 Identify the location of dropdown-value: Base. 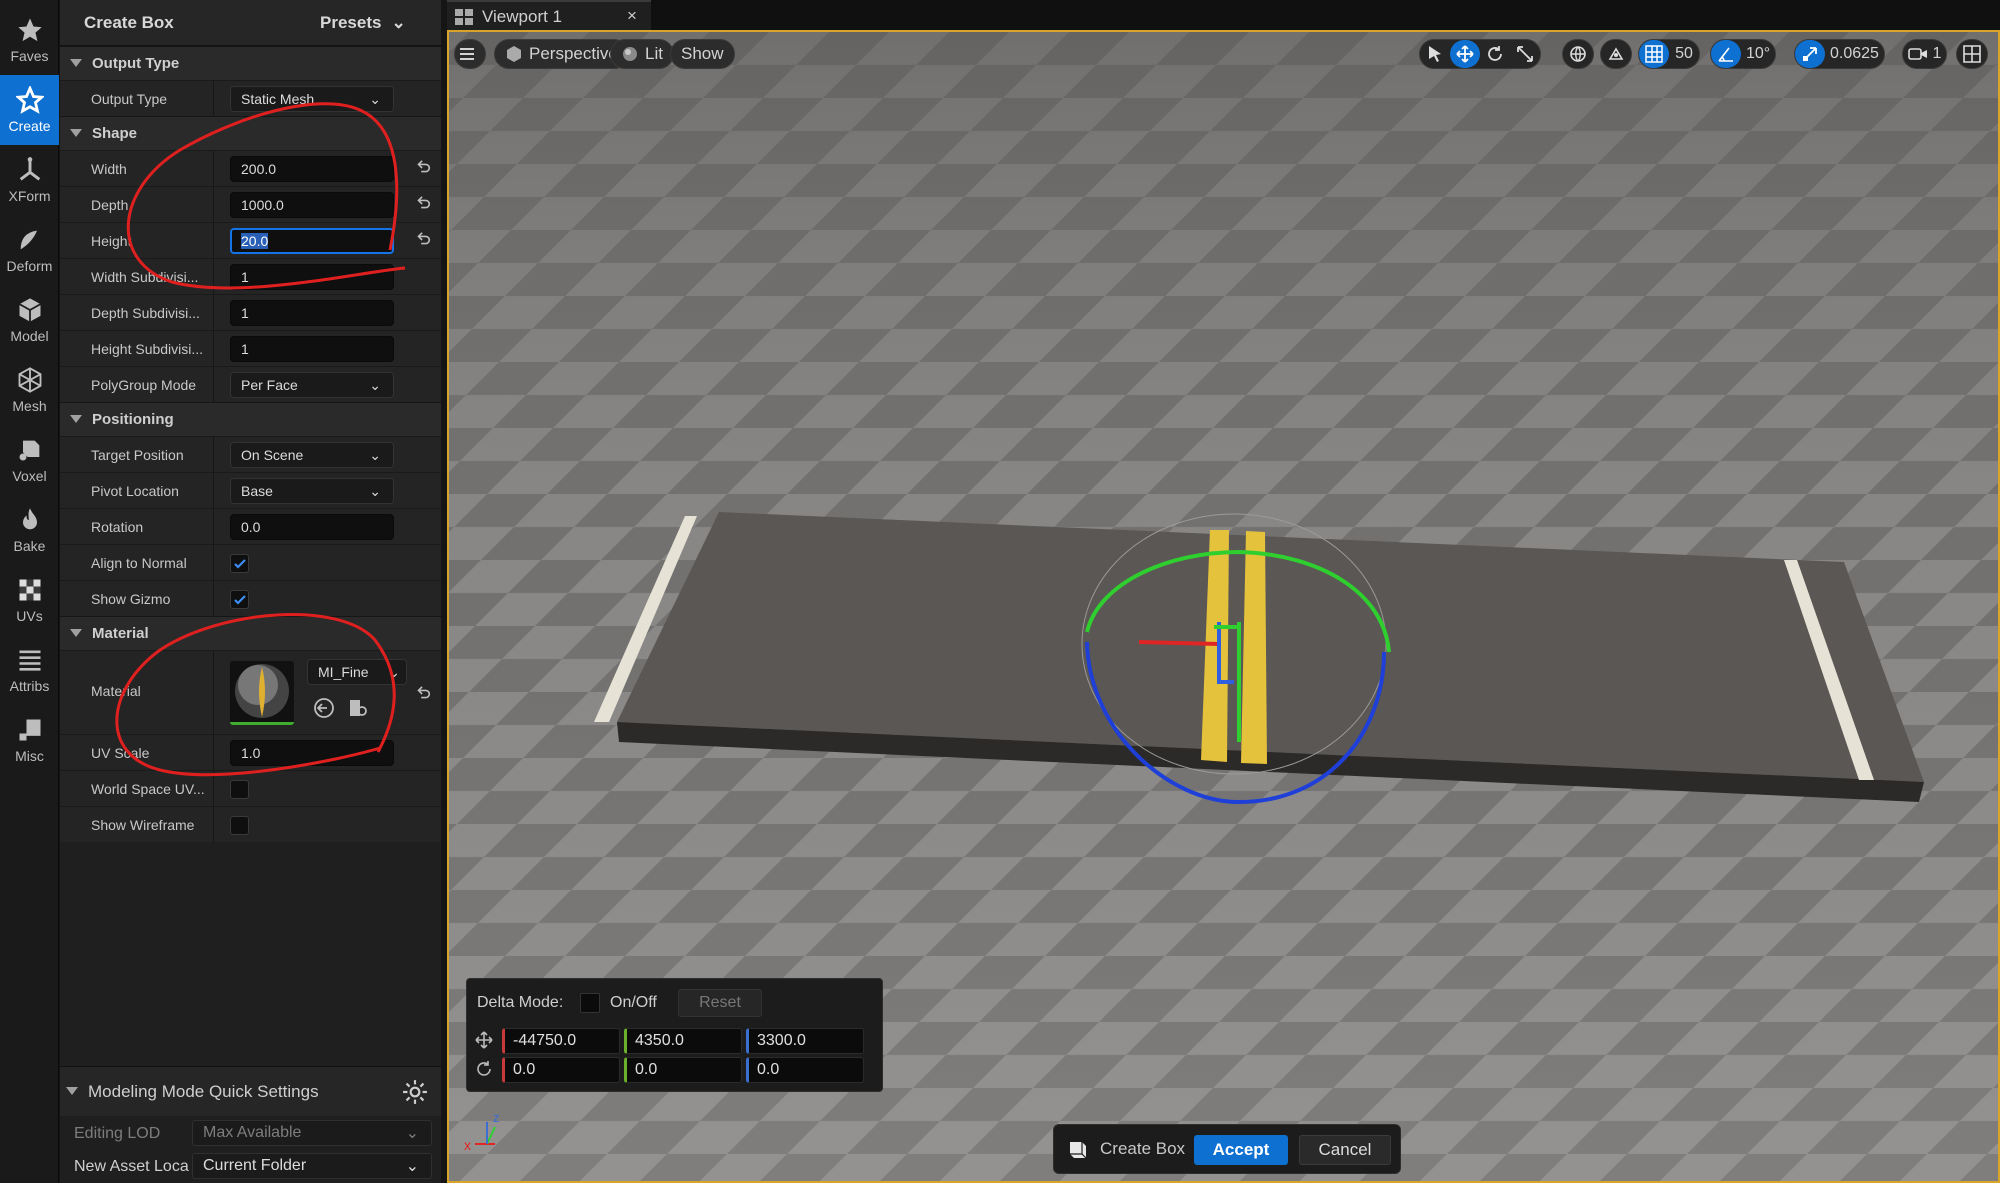
(257, 491).